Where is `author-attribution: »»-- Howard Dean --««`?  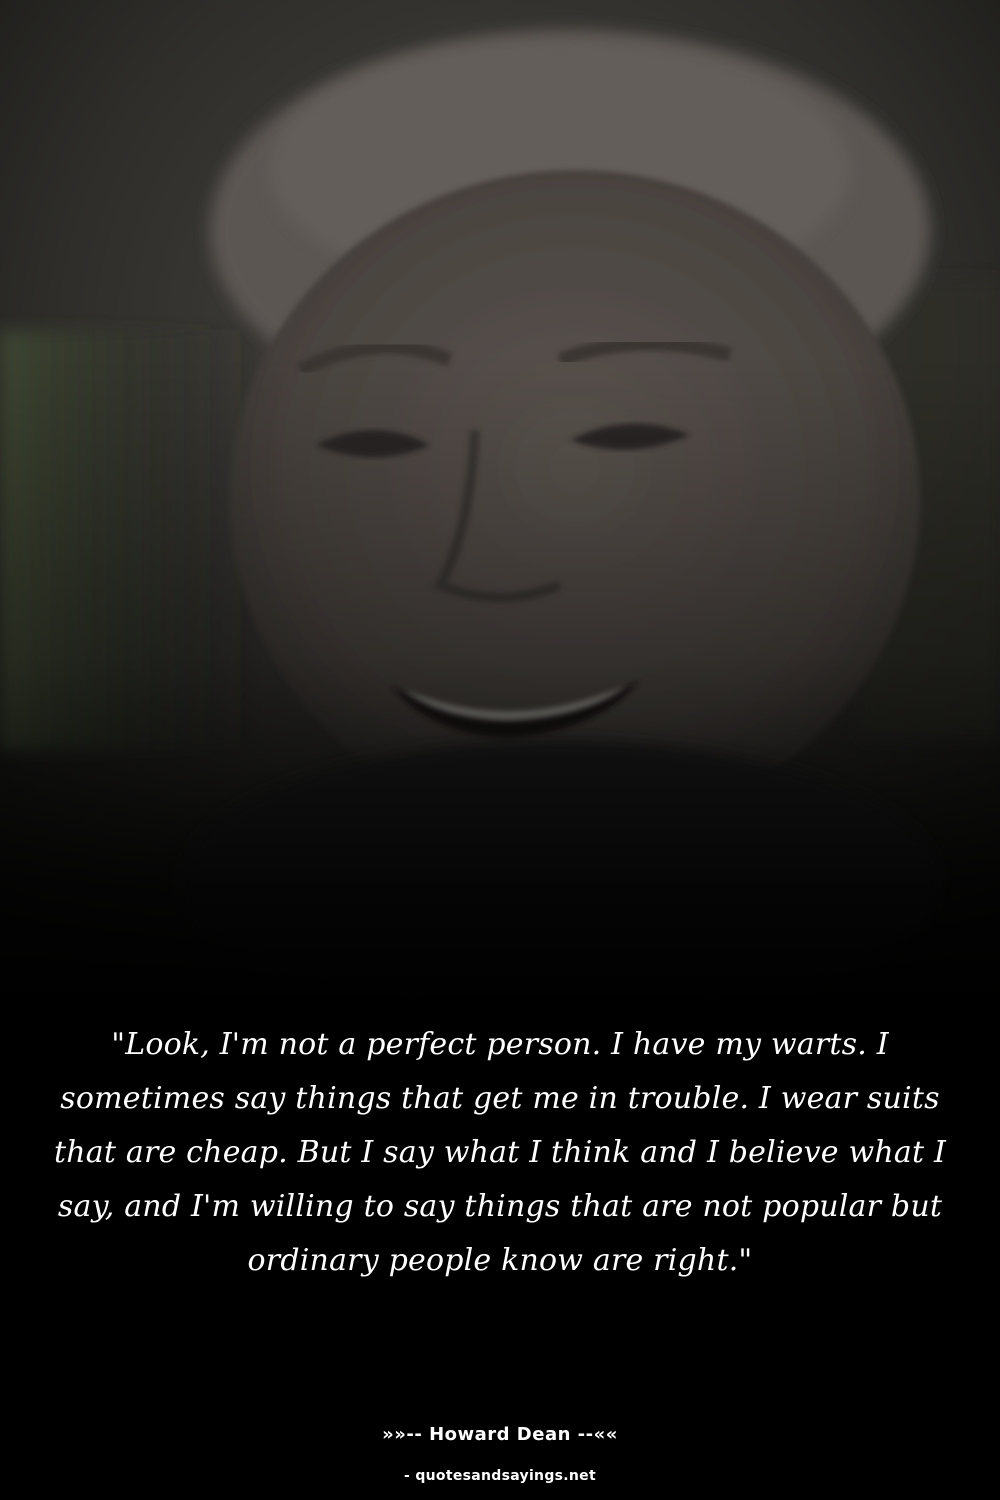 author-attribution: »»-- Howard Dean --«« is located at coordinates (500, 1434).